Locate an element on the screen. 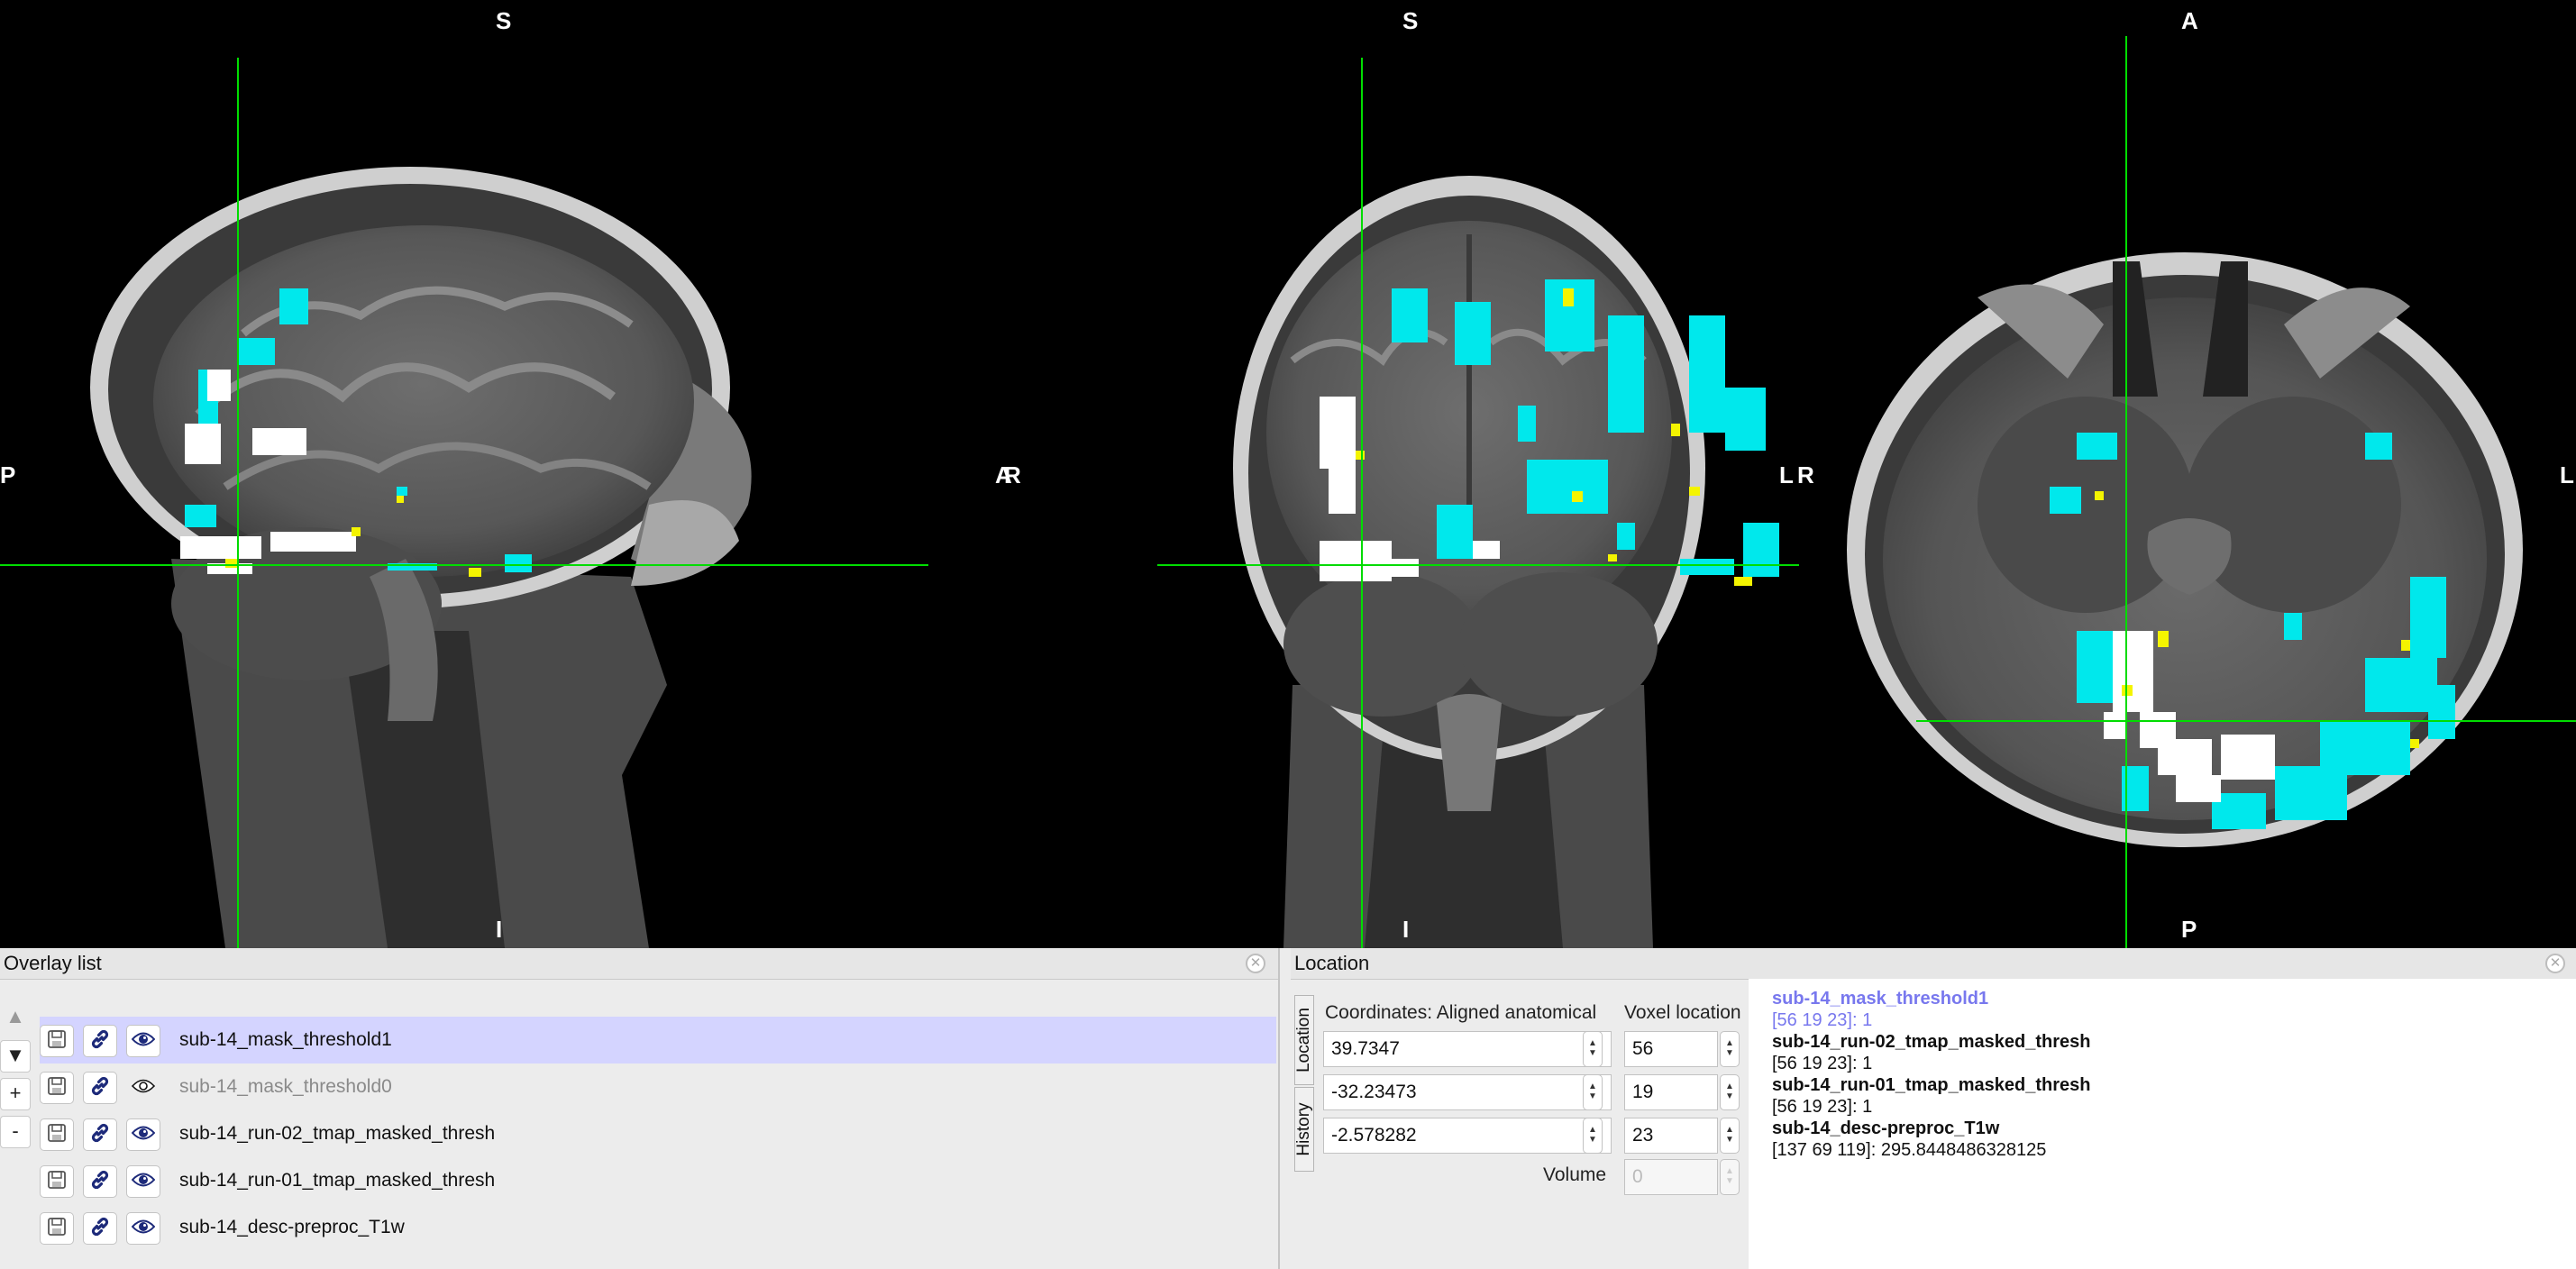  voxel-x-stepper: ▲ ▼ is located at coordinates (1730, 1049).